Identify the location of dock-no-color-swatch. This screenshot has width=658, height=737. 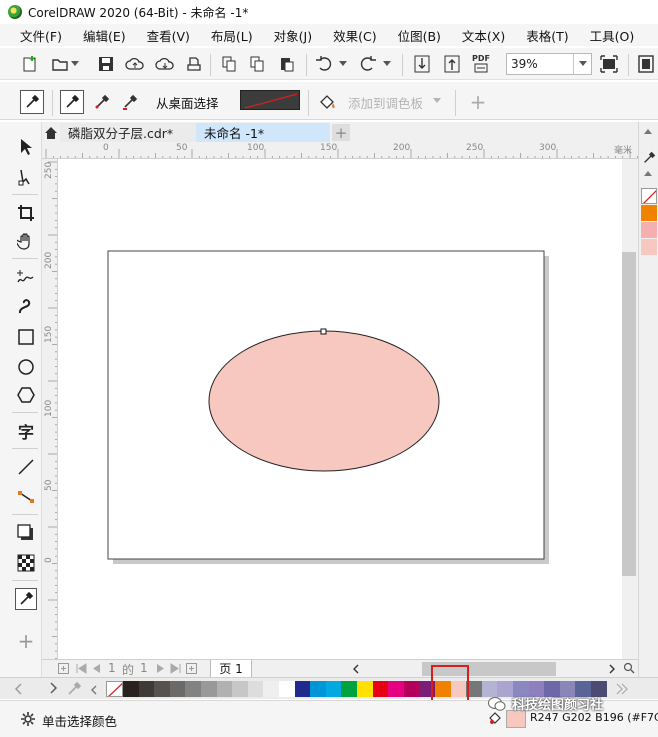
(649, 196).